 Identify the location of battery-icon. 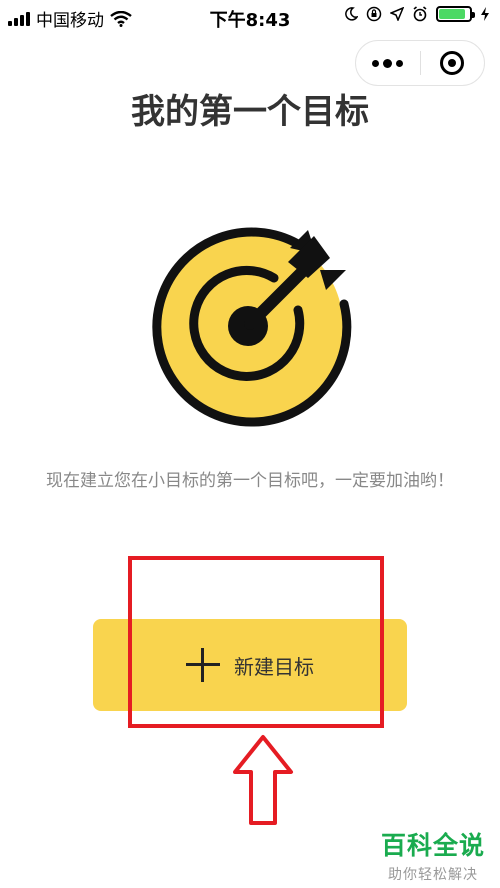
(455, 14).